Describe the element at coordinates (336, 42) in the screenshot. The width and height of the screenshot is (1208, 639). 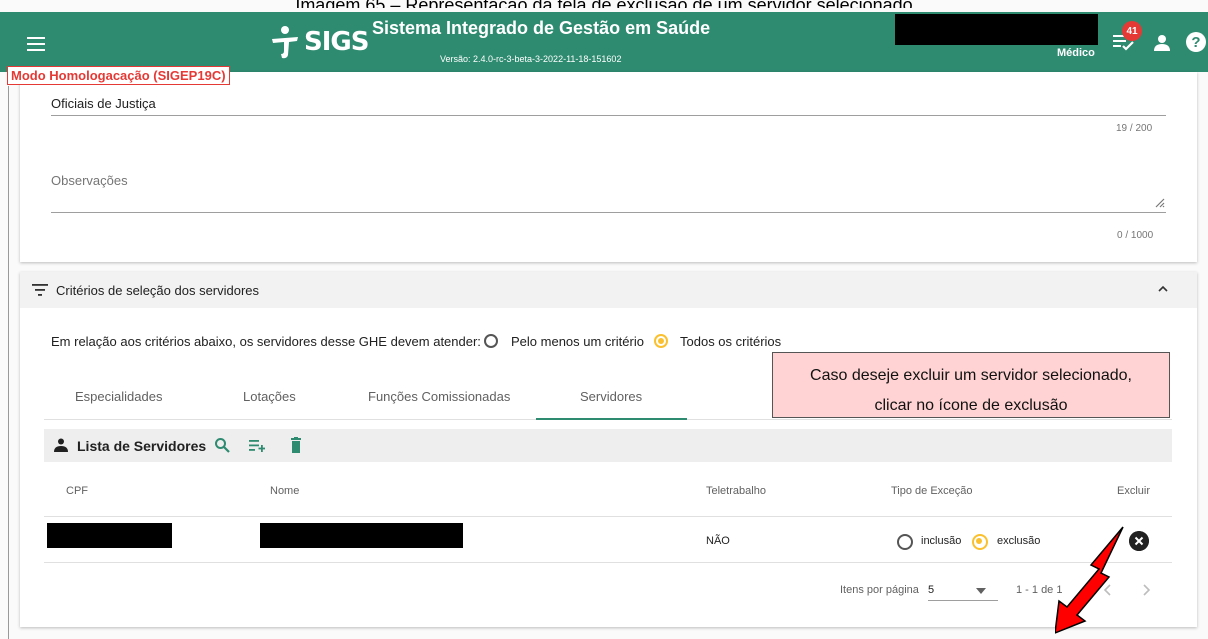
I see `logo-text: SIGS` at that location.